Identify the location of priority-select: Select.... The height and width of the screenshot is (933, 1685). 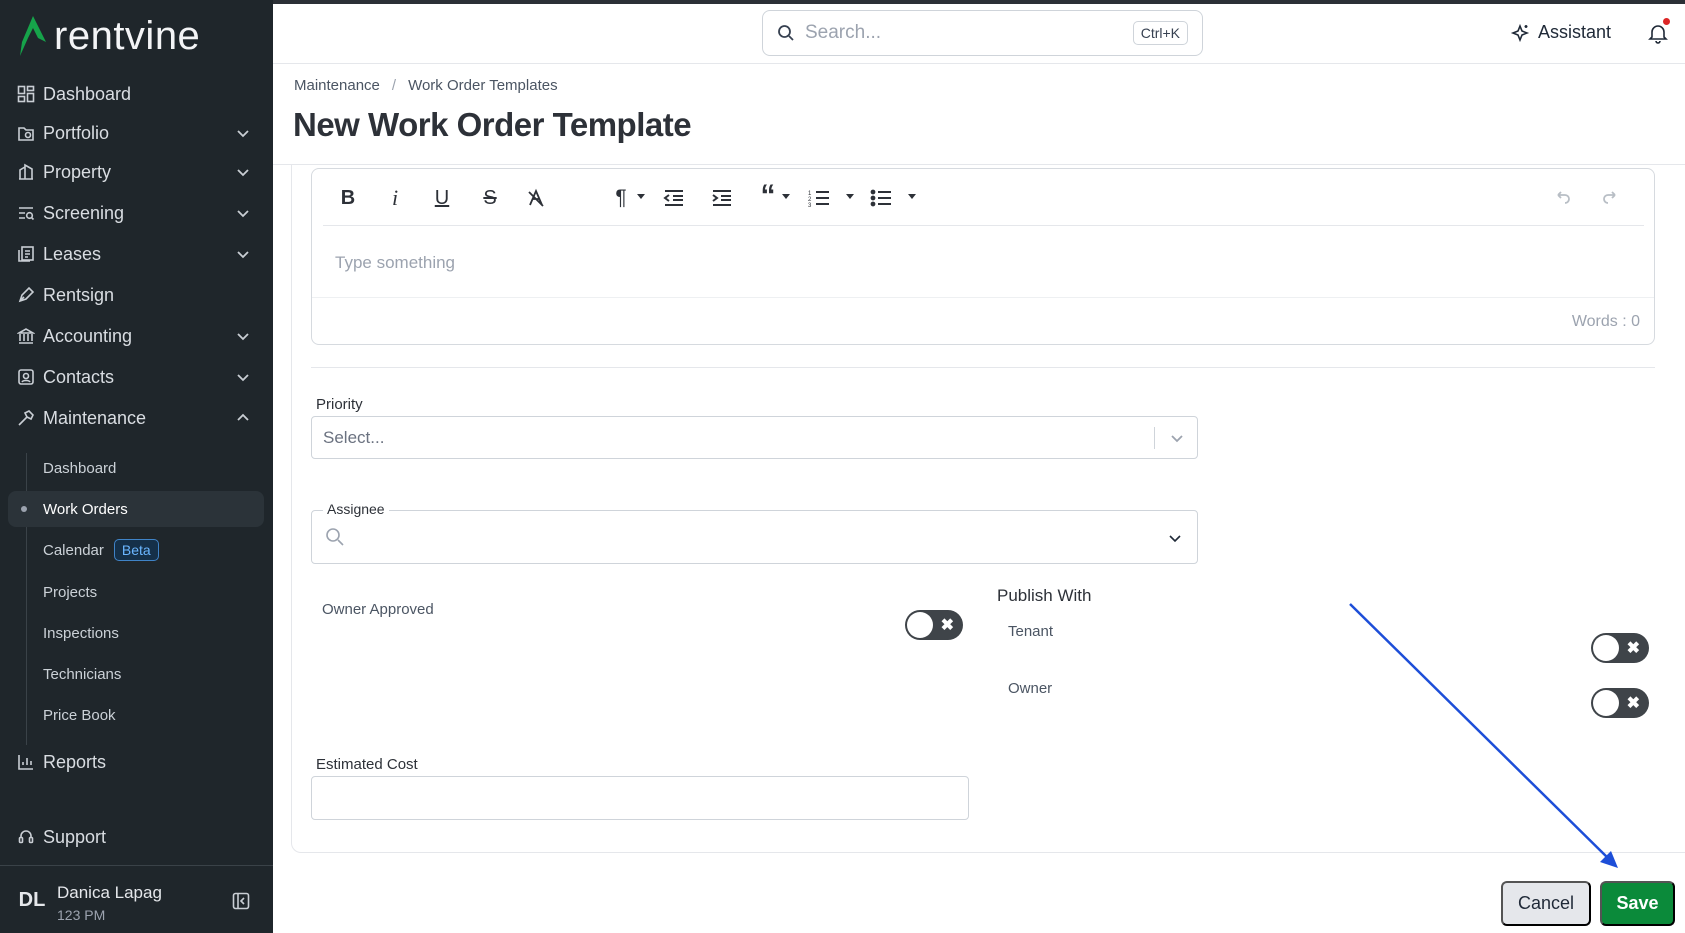
(754, 437).